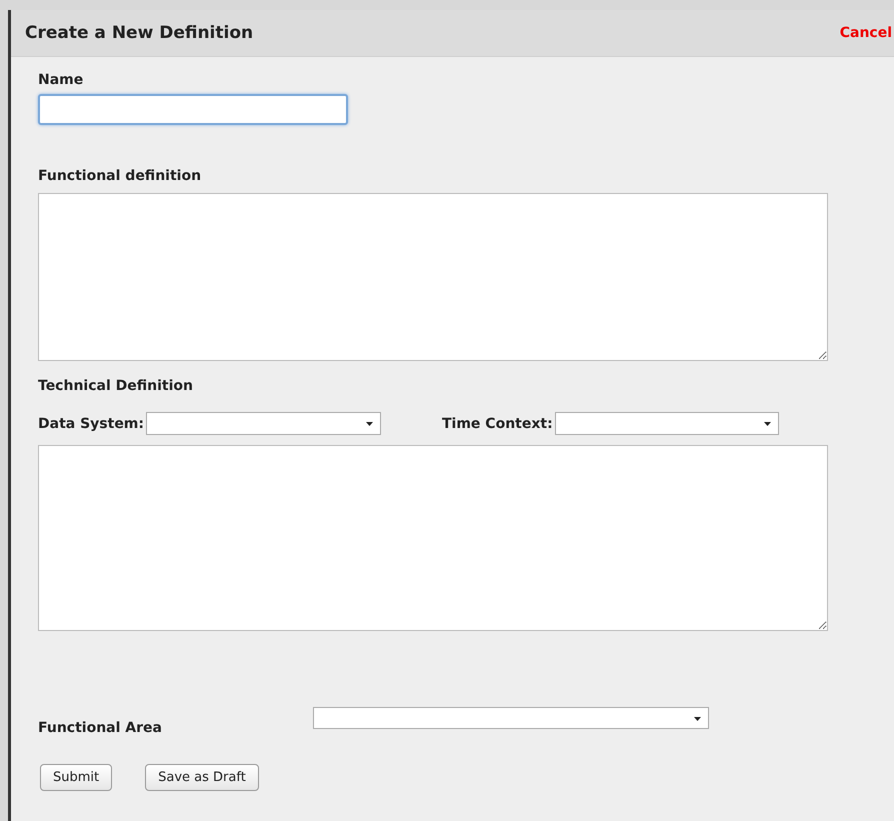  I want to click on dialog-title: Create a New Definition, so click(139, 33).